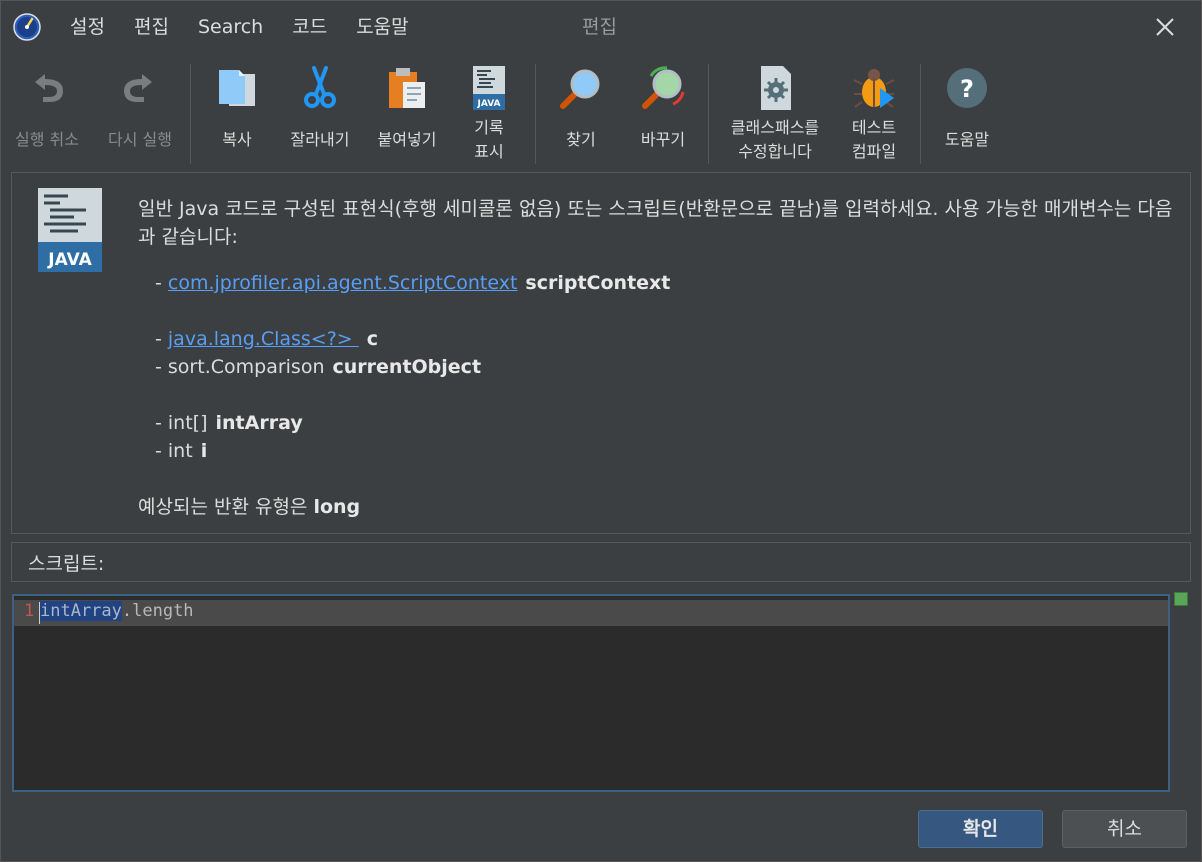  Describe the element at coordinates (980, 829) in the screenshot. I see `ok-button: 확인` at that location.